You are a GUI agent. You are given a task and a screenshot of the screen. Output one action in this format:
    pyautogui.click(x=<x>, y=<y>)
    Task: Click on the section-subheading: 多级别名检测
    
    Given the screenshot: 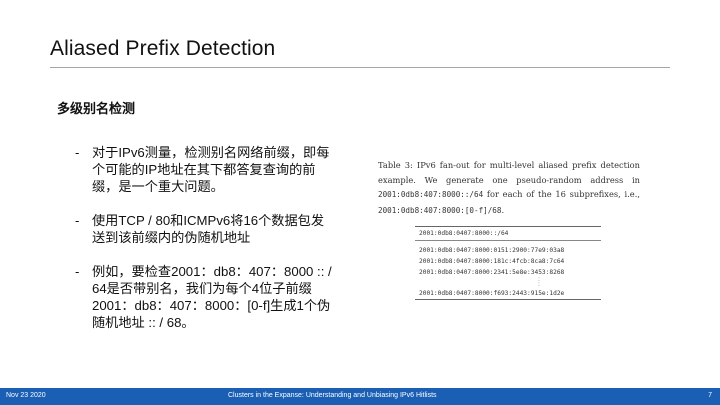 What is the action you would take?
    pyautogui.click(x=96, y=108)
    